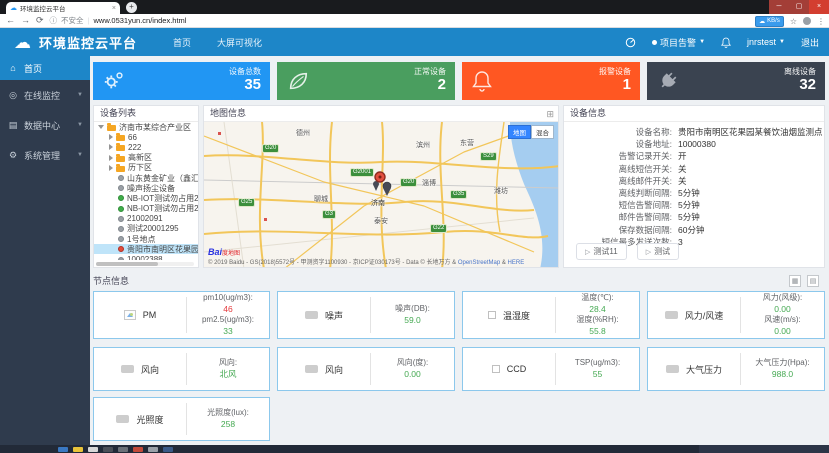  What do you see at coordinates (45, 95) in the screenshot?
I see `sidebar-item-online-monitor: ◎ 在线监控 ▼` at bounding box center [45, 95].